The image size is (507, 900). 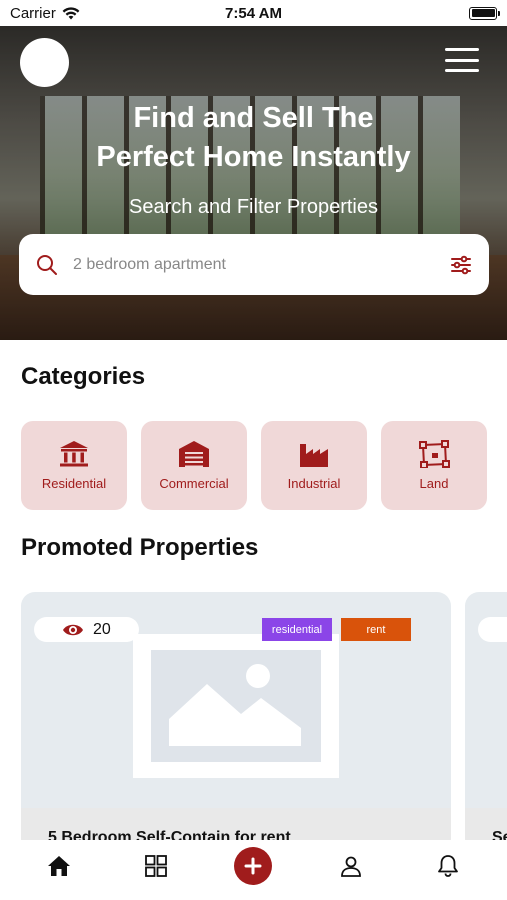 I want to click on add-icon, so click(x=253, y=866).